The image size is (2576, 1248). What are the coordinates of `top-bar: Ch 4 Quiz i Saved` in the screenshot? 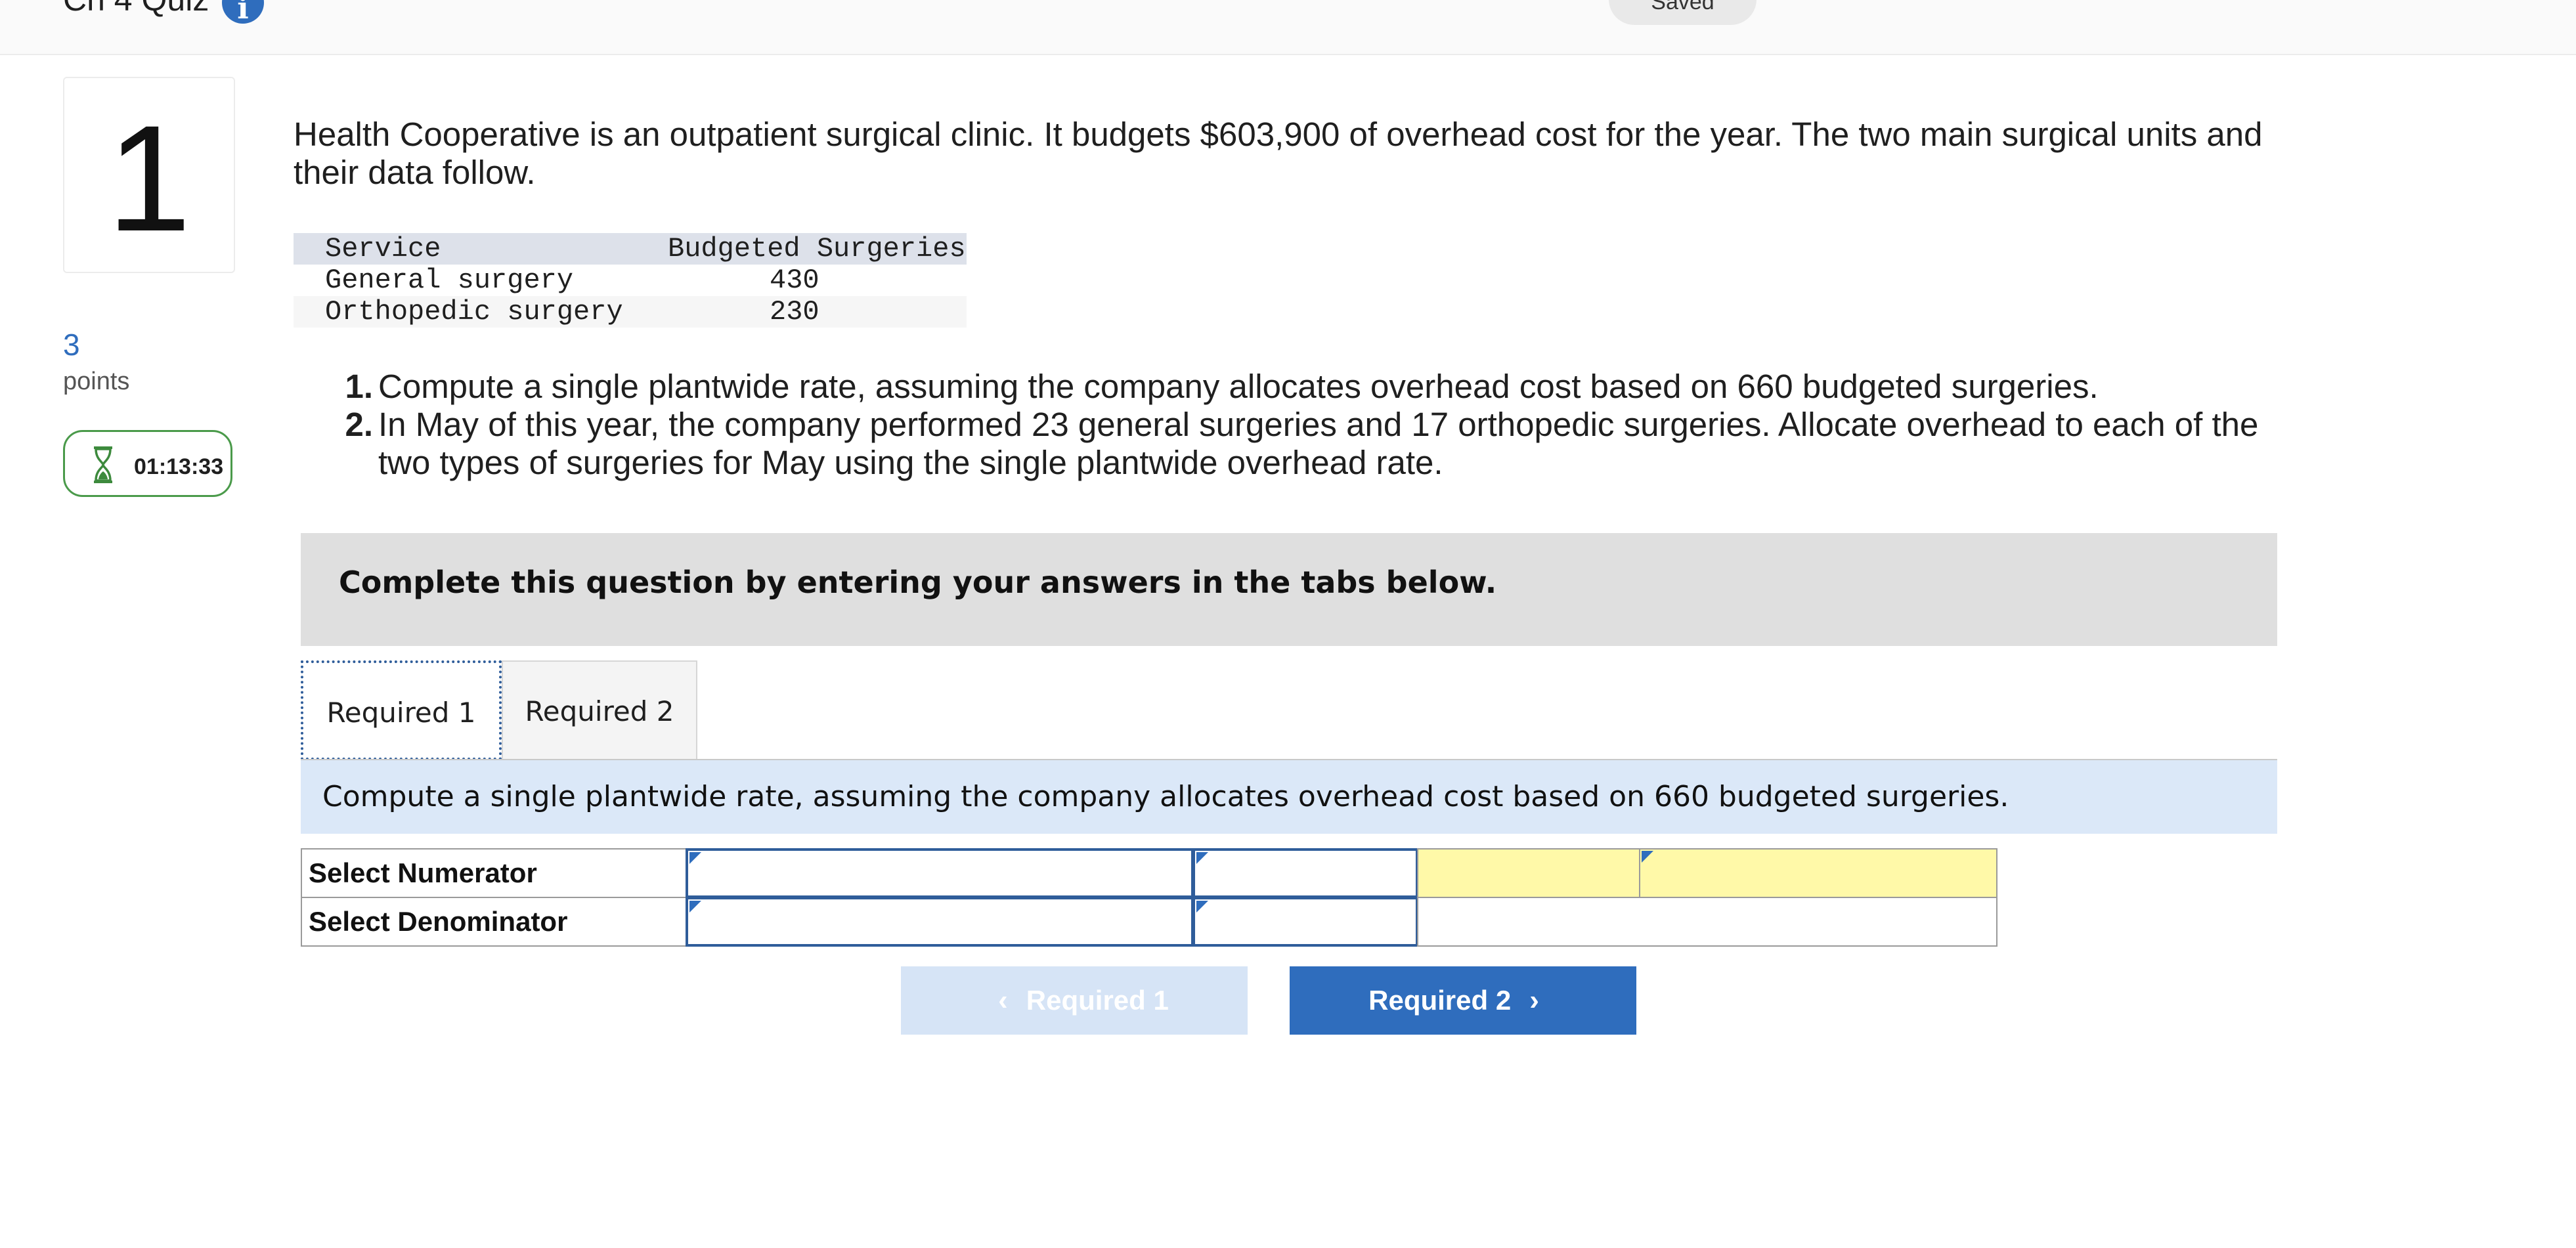 It's located at (1288, 27).